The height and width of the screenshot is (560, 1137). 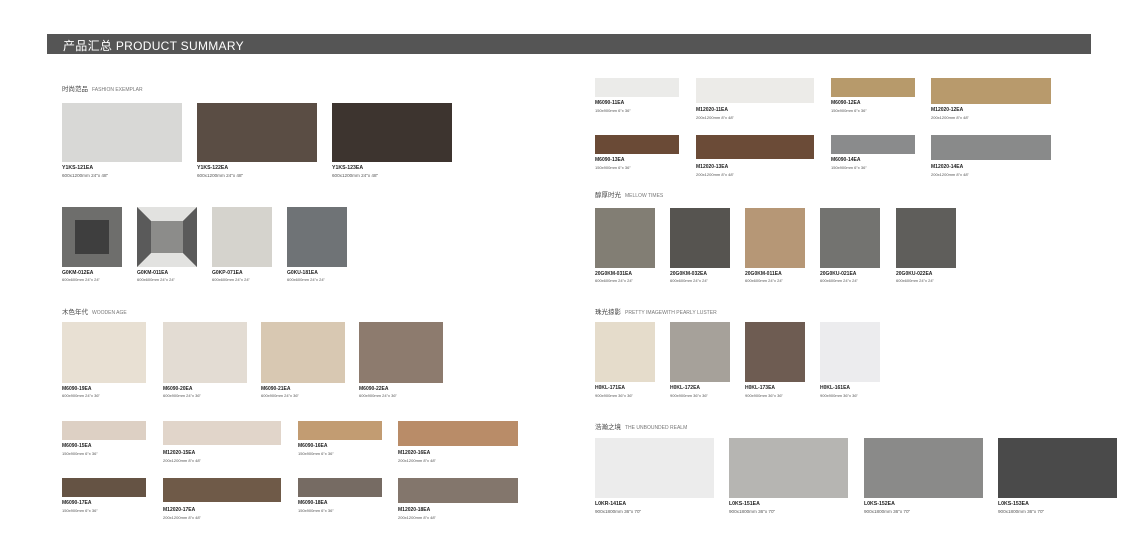 I want to click on tile-code: M6090-15EA, so click(x=77, y=446).